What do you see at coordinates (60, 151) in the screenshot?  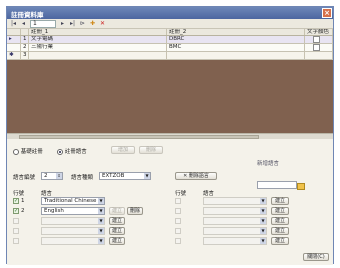 I see `radio-registered-icon` at bounding box center [60, 151].